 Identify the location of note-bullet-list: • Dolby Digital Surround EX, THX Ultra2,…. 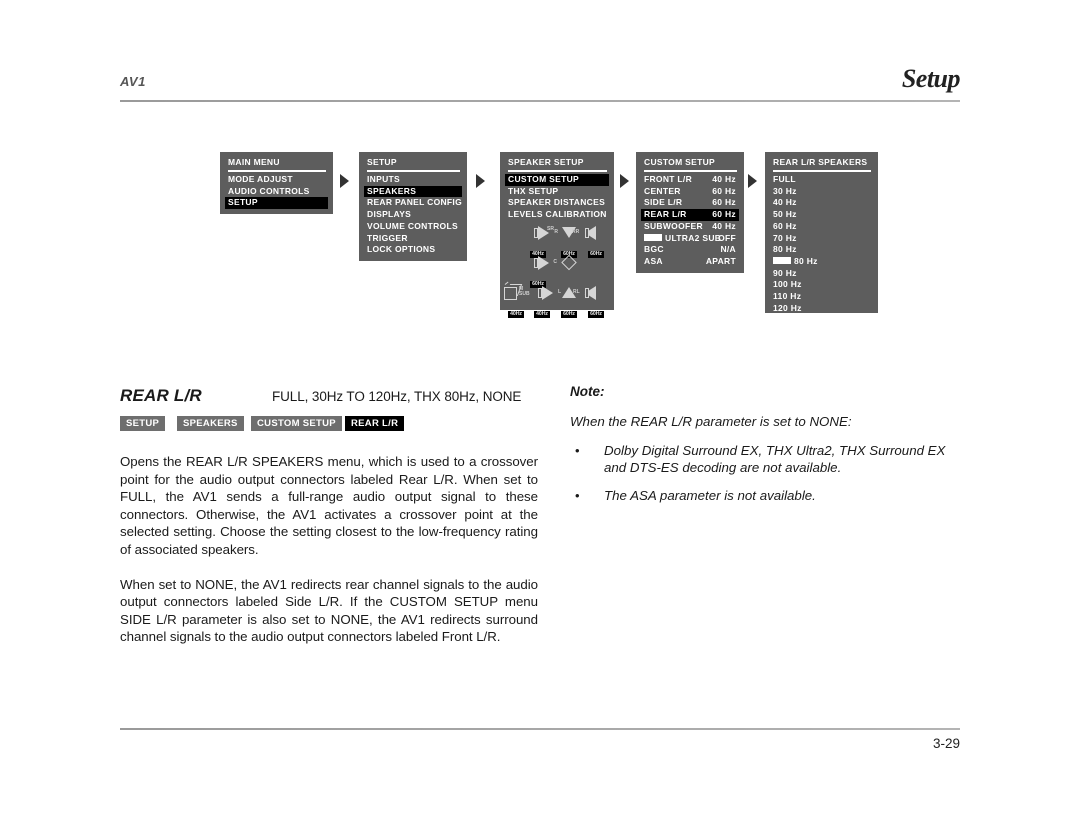
(765, 473).